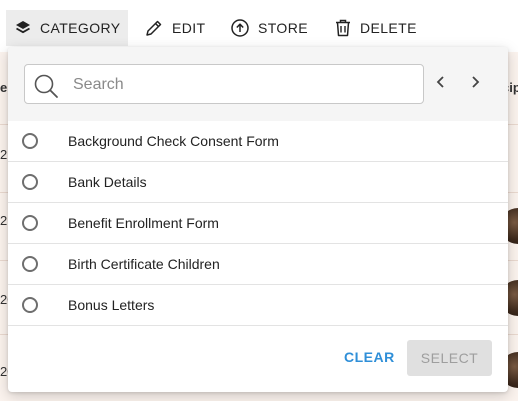 This screenshot has height=401, width=518. What do you see at coordinates (369, 357) in the screenshot?
I see `clear-button: CLEAR` at bounding box center [369, 357].